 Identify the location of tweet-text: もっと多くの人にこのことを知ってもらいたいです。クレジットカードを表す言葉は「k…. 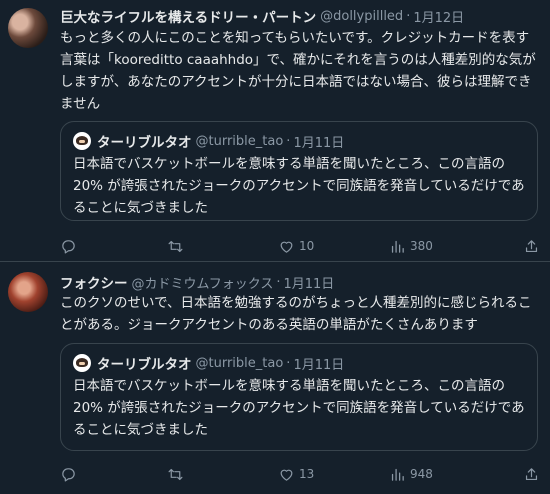
(298, 71).